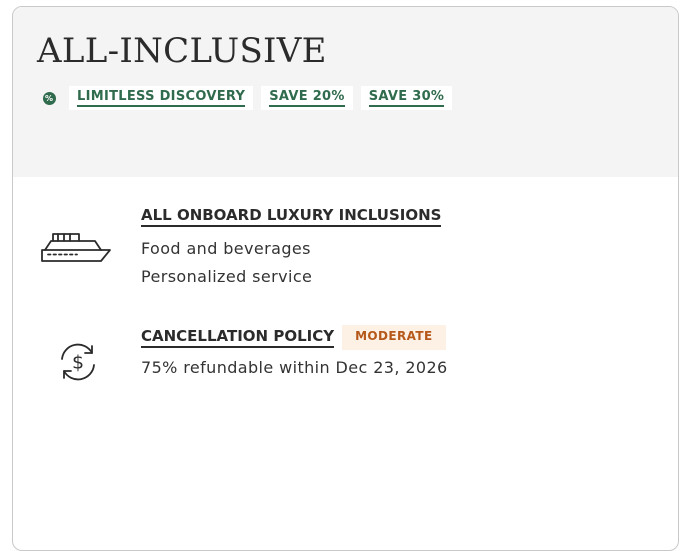 Image resolution: width=685 pixels, height=551 pixels. I want to click on tag-limitless-discovery: LIMITLESS DISCOVERY, so click(161, 98).